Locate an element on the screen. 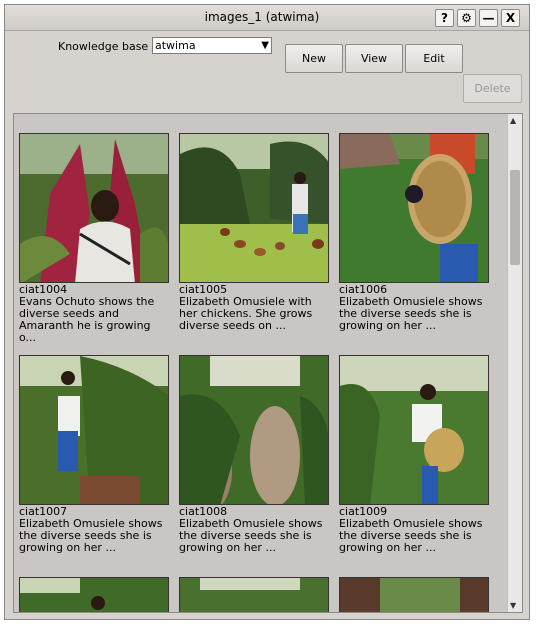 The width and height of the screenshot is (536, 627). delete-button: Delete is located at coordinates (492, 88).